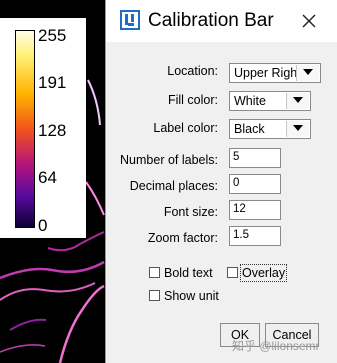 This screenshot has width=337, height=363. I want to click on title-bar: Calibration Bar, so click(221, 21).